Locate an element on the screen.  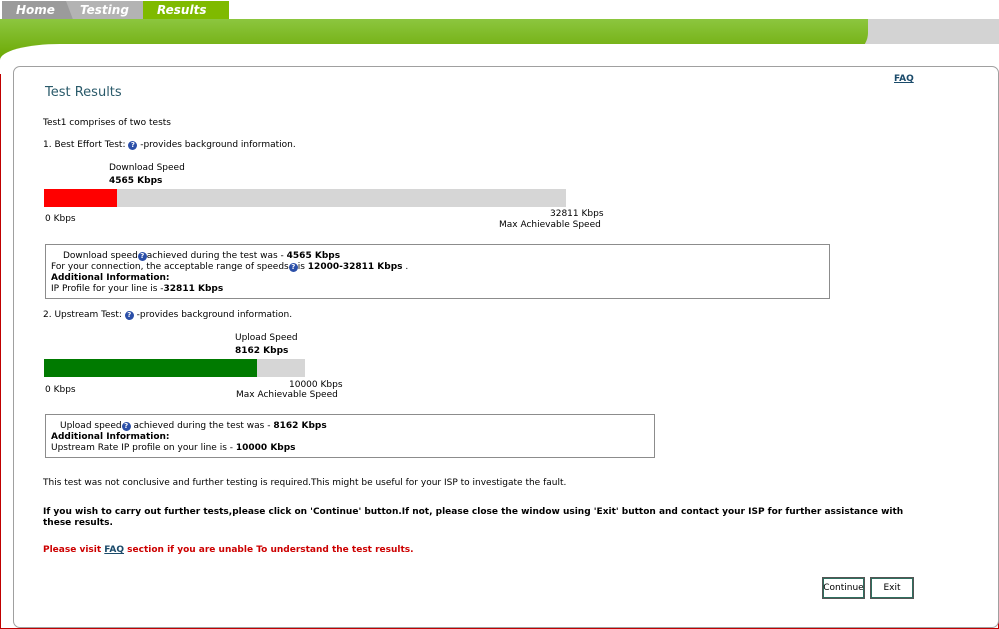
tab-testing: Testing is located at coordinates (111, 10).